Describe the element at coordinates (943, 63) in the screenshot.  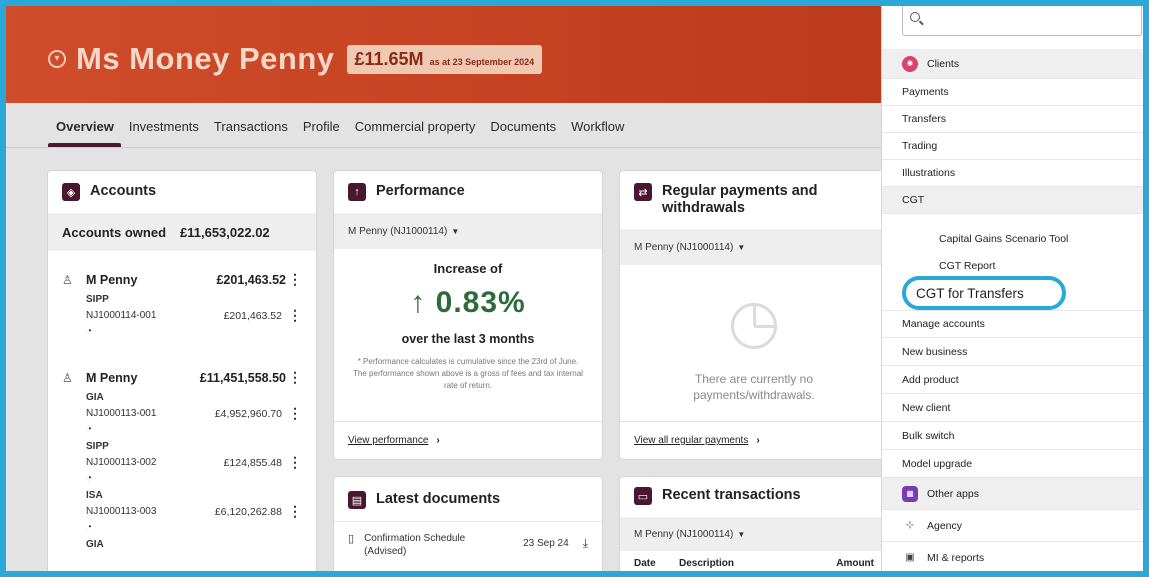
I see `menu-item-label: Clients` at that location.